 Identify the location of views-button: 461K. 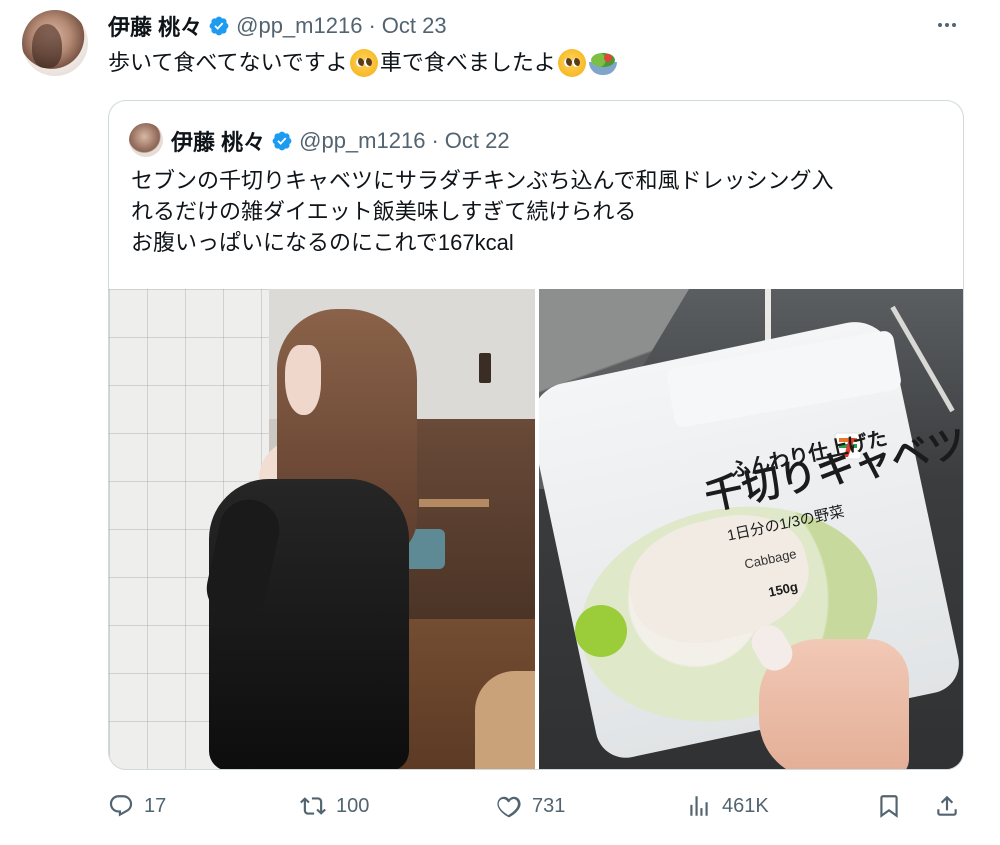
(727, 806).